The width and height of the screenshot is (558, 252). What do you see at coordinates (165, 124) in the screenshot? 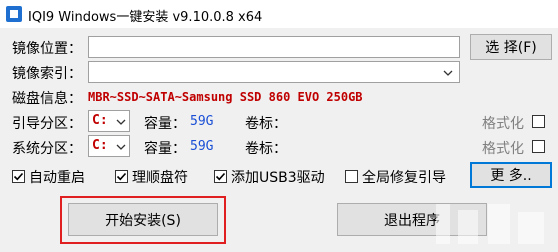
I see `boot-capacity-label: 容量：` at bounding box center [165, 124].